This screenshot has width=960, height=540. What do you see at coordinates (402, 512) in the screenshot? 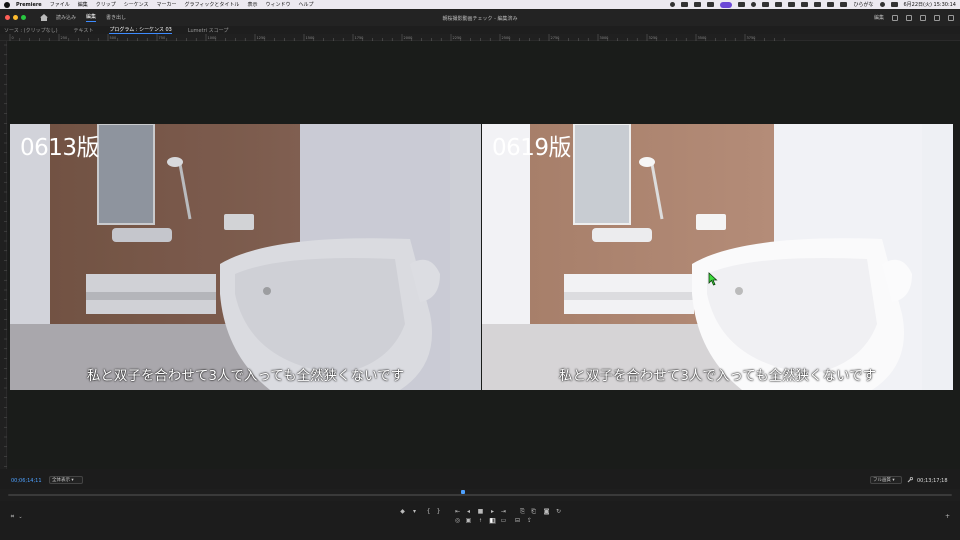
I see `marker-icon: ◆` at bounding box center [402, 512].